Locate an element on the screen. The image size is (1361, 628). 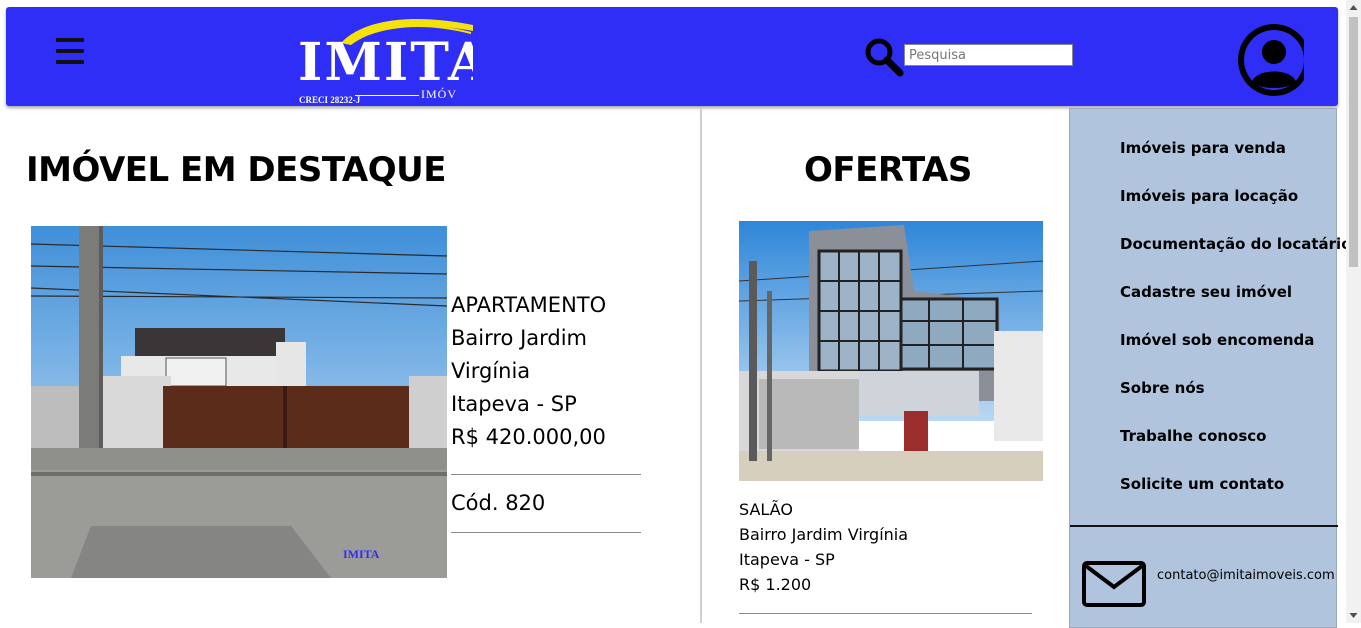
menu-item-documentacao: Documentação do locatário is located at coordinates (1236, 259).